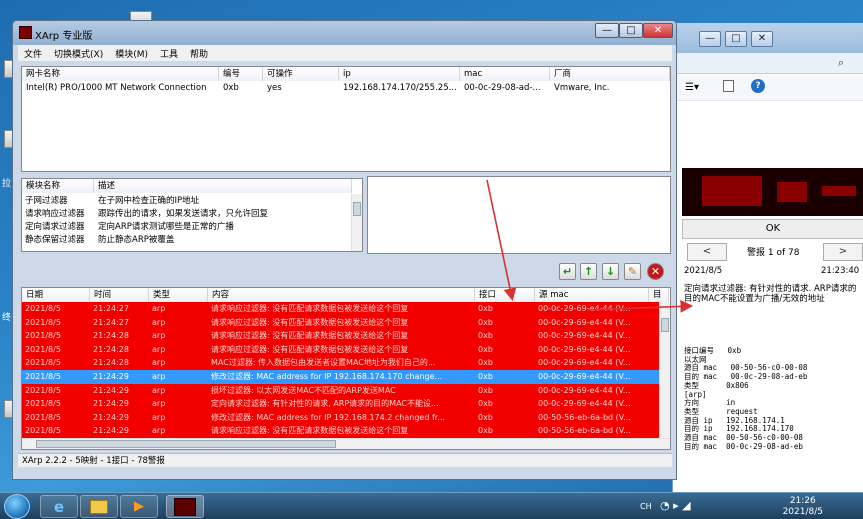 The height and width of the screenshot is (519, 863). Describe the element at coordinates (139, 506) in the screenshot. I see `media-player-icon: ▶` at that location.